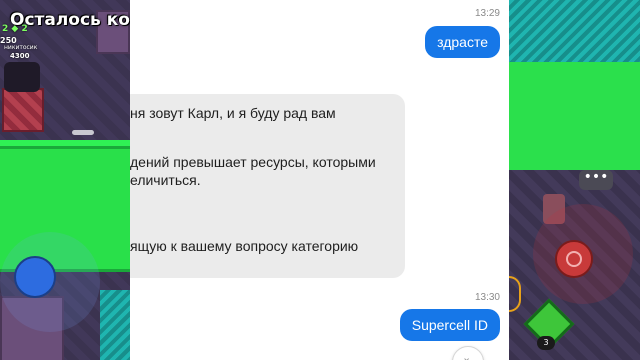  Describe the element at coordinates (244, 246) in the screenshot. I see `message-line: ящую к вашему вопросу категорию` at that location.